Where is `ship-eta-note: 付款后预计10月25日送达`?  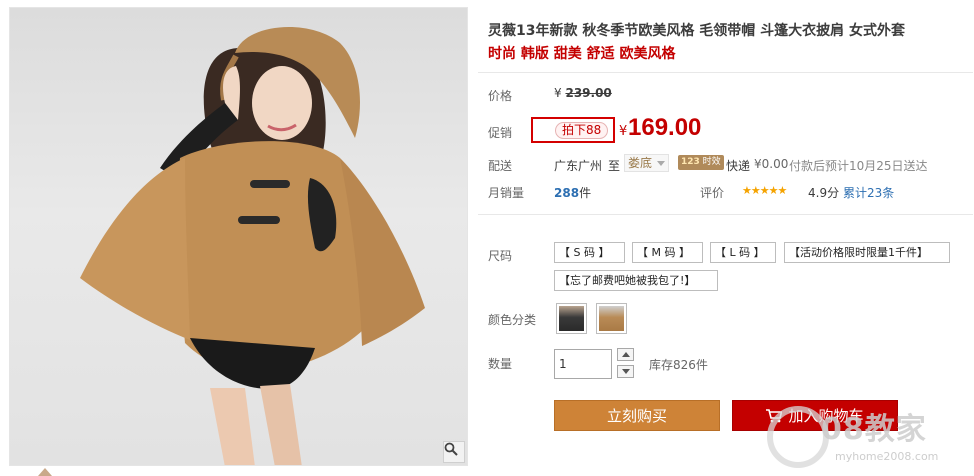 ship-eta-note: 付款后预计10月25日送达 is located at coordinates (858, 166).